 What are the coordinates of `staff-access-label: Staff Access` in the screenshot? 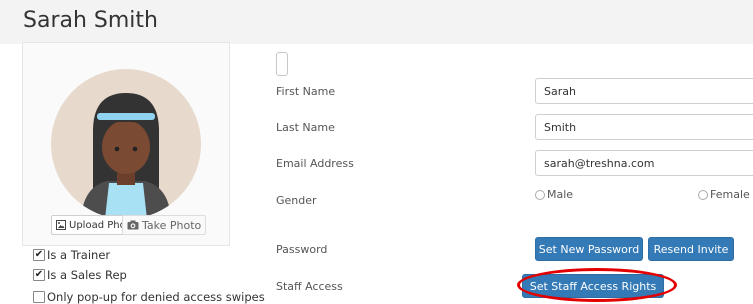 It's located at (309, 286).